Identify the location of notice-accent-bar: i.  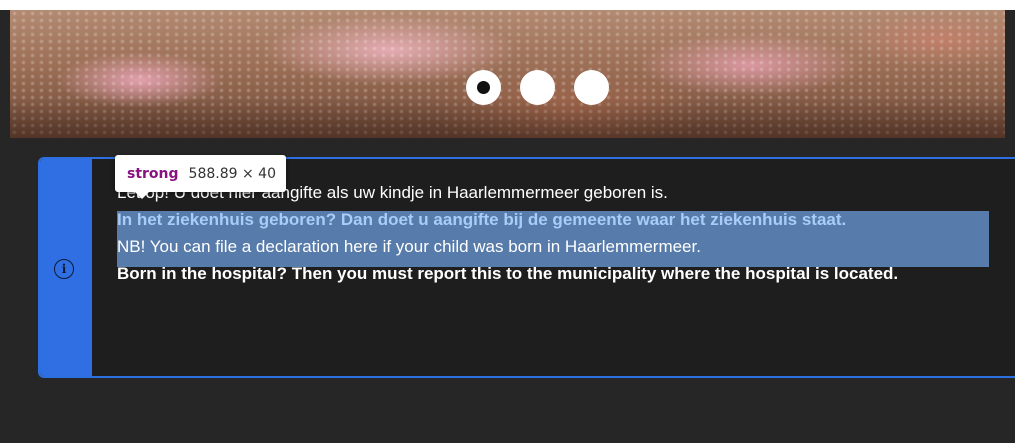
(66, 267).